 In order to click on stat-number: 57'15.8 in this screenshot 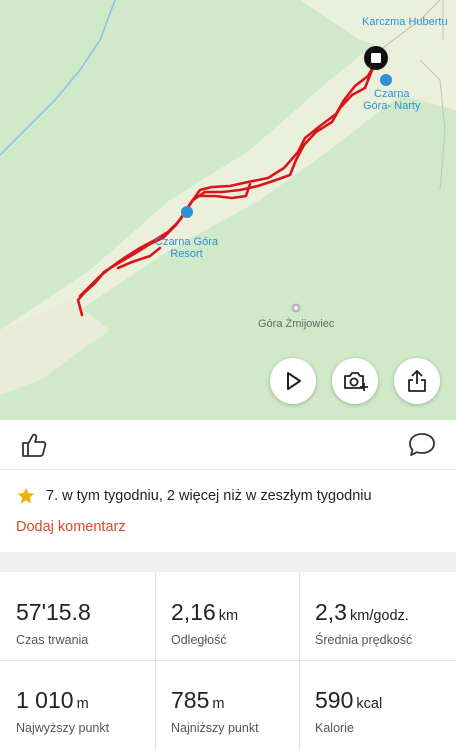, I will do `click(53, 612)`.